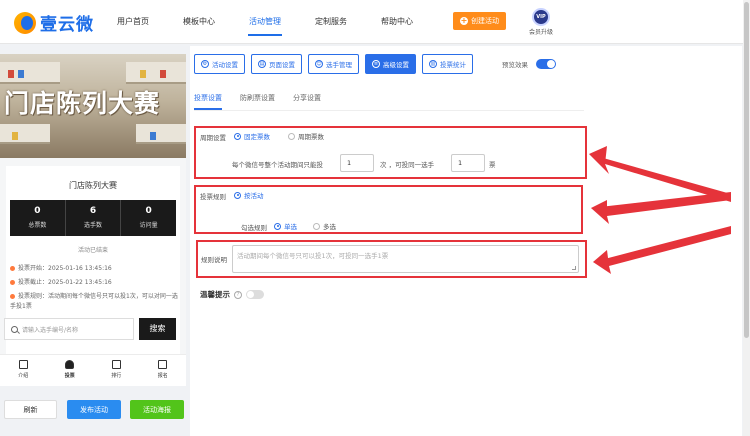 The height and width of the screenshot is (436, 750). What do you see at coordinates (23, 370) in the screenshot?
I see `tab-intro: 介绍` at bounding box center [23, 370].